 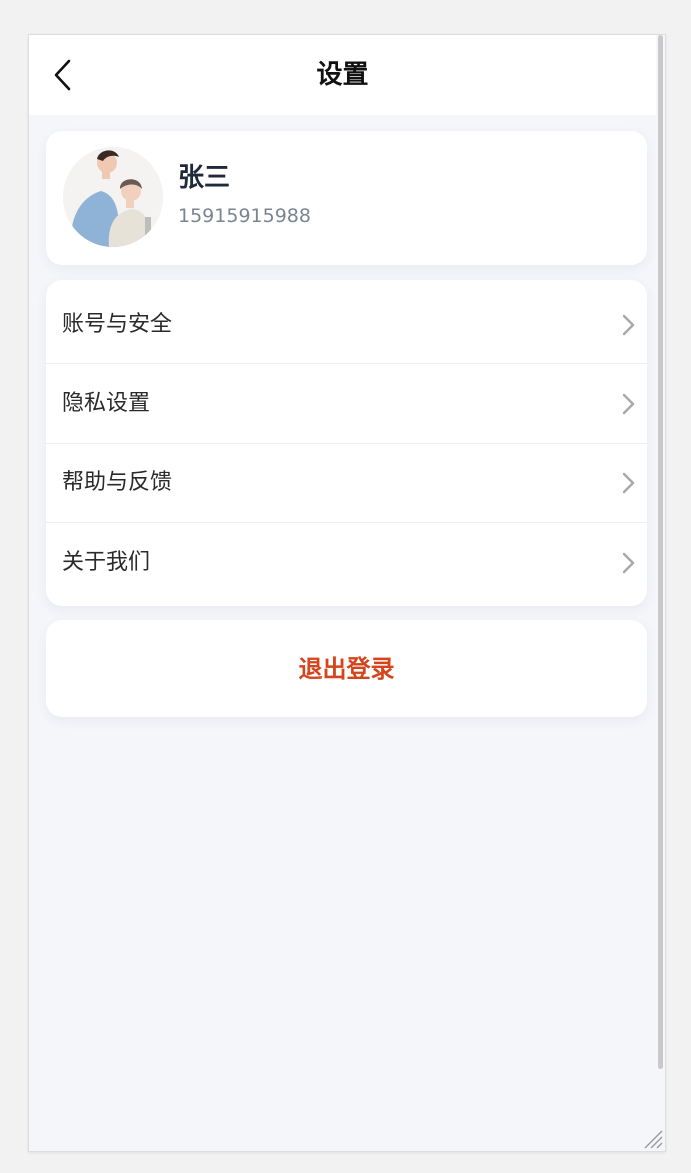 What do you see at coordinates (660, 552) in the screenshot?
I see `scrollbar` at bounding box center [660, 552].